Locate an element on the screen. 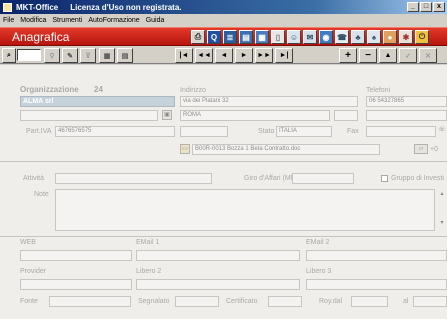 This screenshot has height=319, width=447. stato-field: ITALIA is located at coordinates (304, 131).